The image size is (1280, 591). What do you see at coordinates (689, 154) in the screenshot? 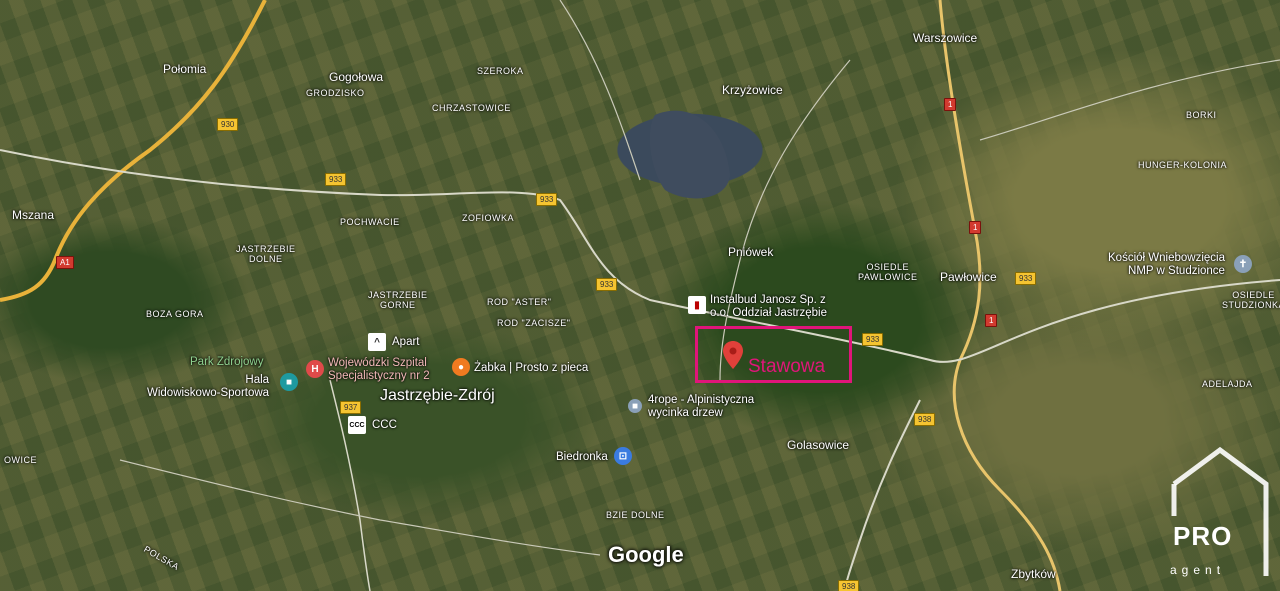
I see `reservoir` at bounding box center [689, 154].